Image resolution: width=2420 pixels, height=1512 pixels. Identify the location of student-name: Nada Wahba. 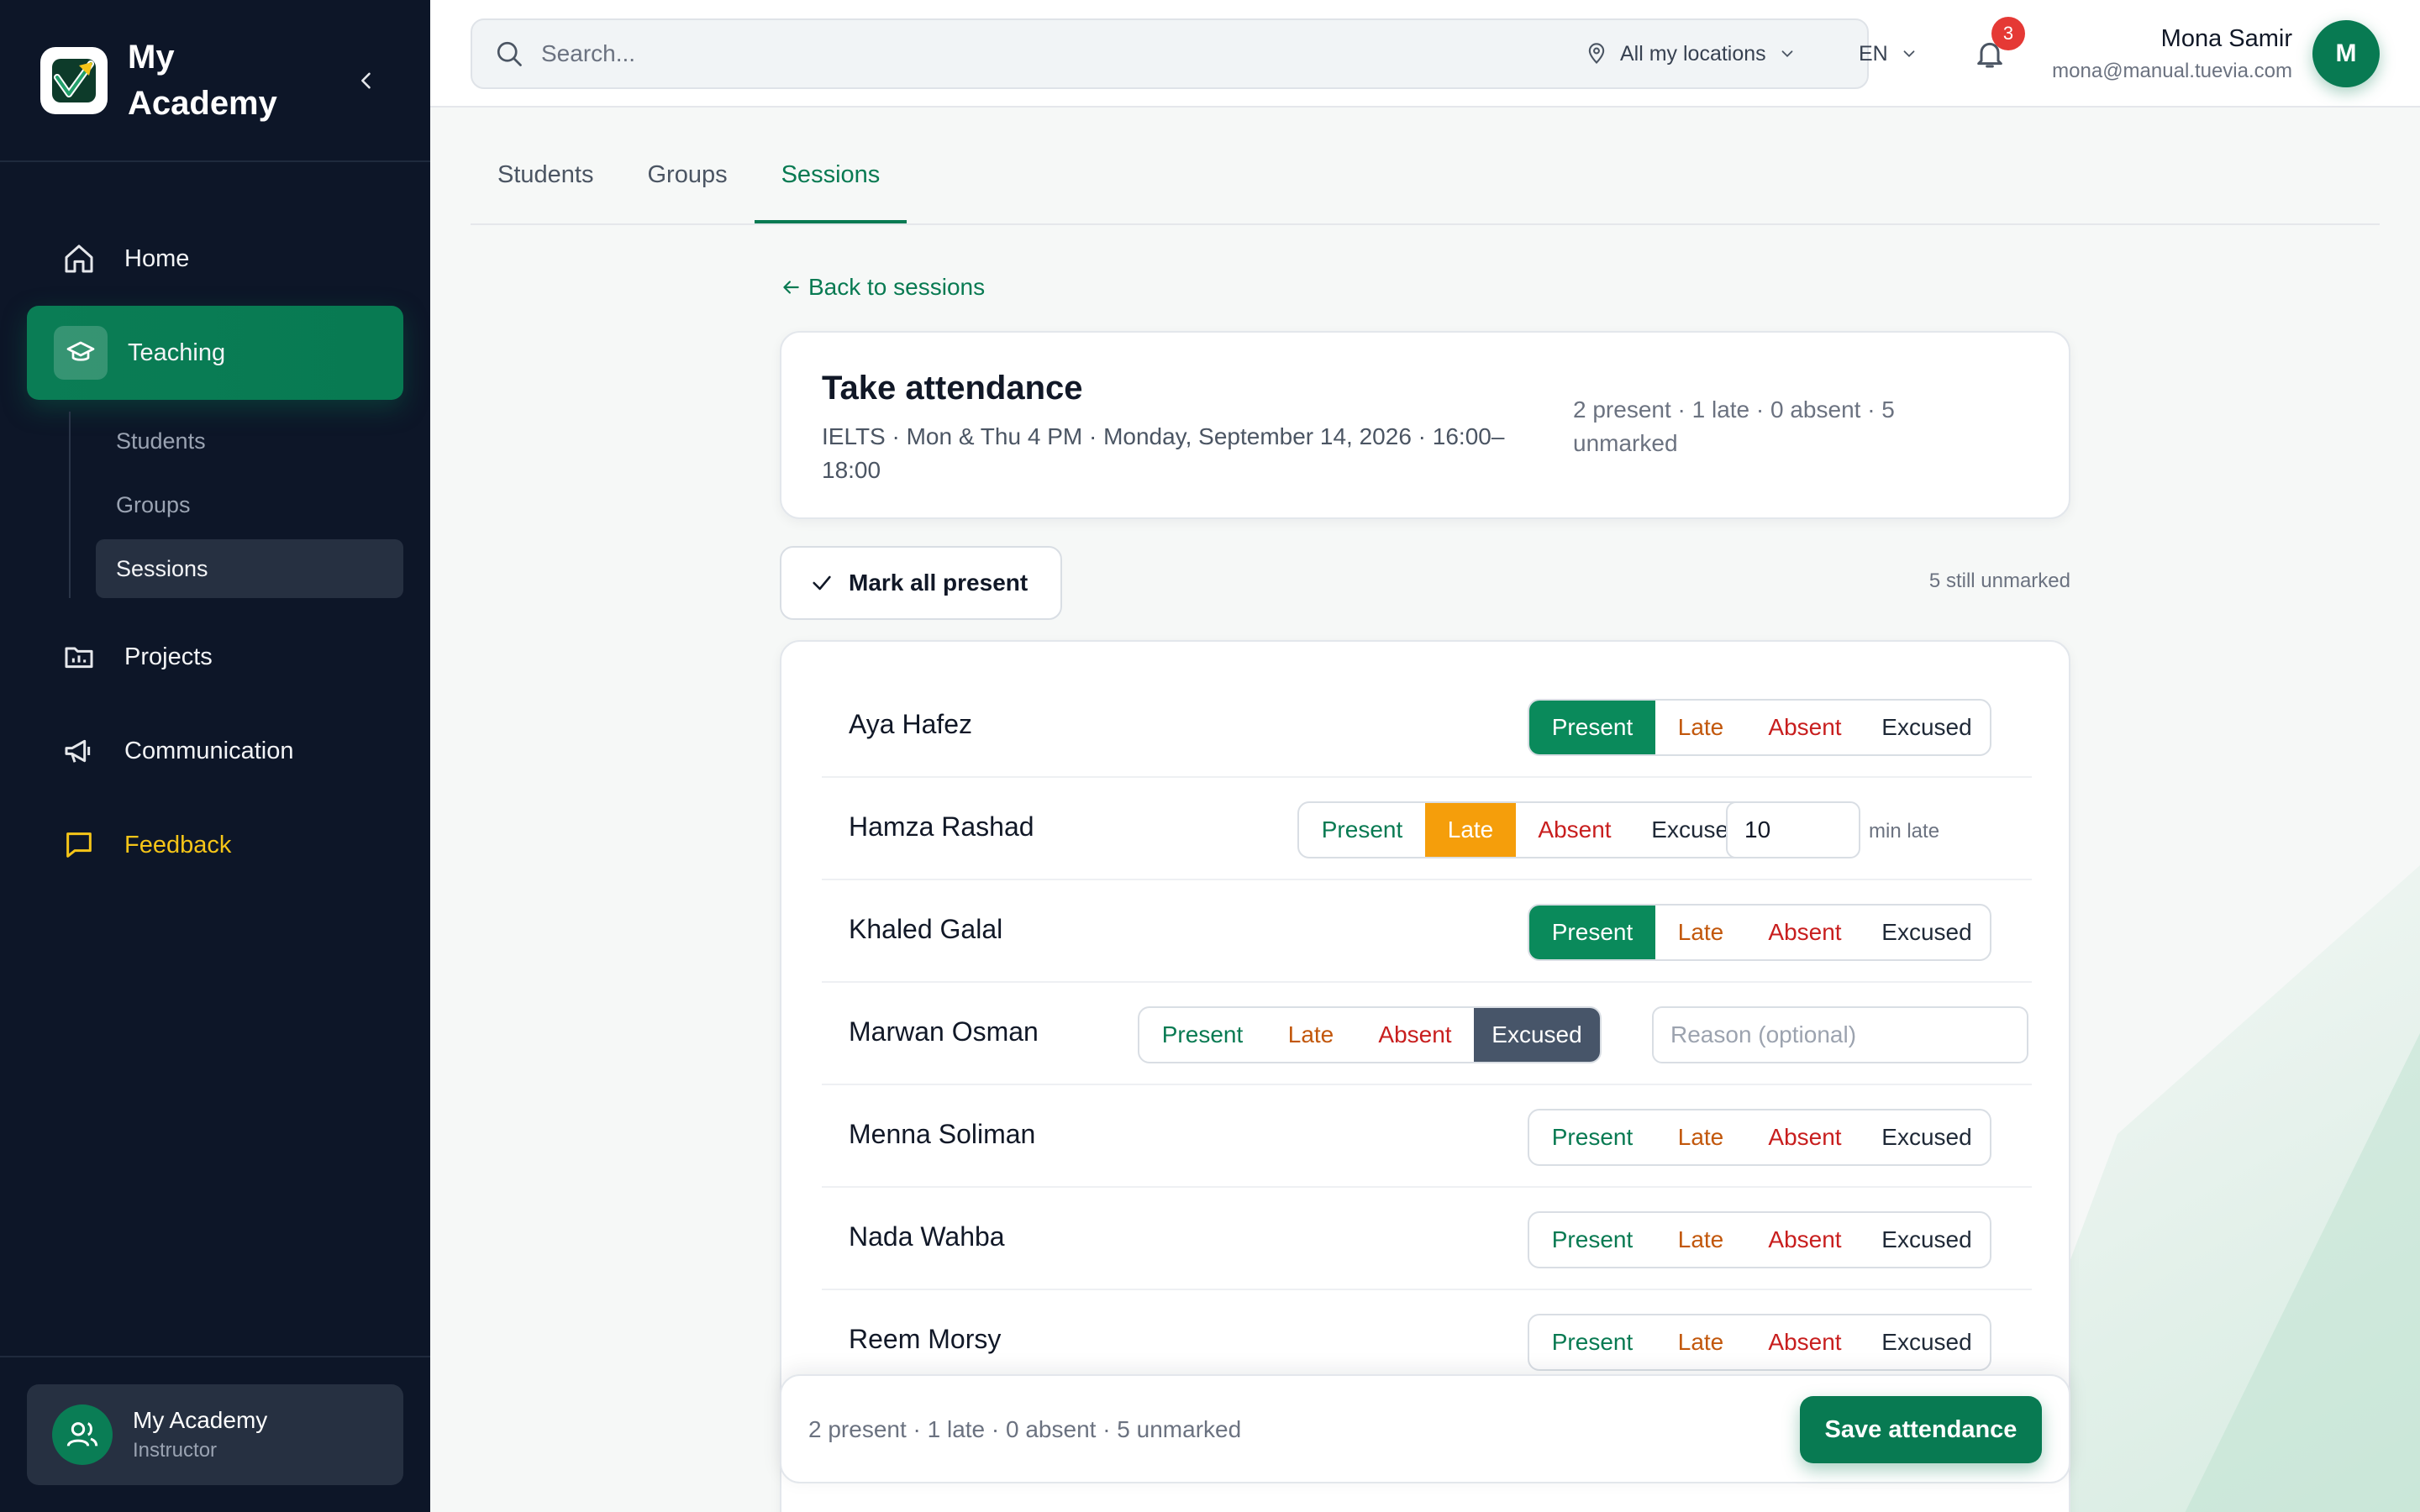
(927, 1236).